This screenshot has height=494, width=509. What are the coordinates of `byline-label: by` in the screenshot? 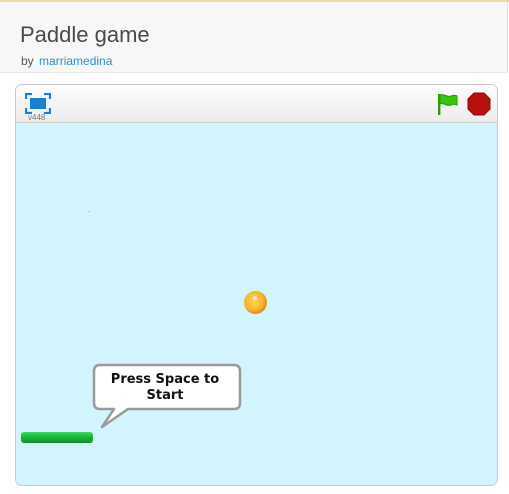 It's located at (27, 61).